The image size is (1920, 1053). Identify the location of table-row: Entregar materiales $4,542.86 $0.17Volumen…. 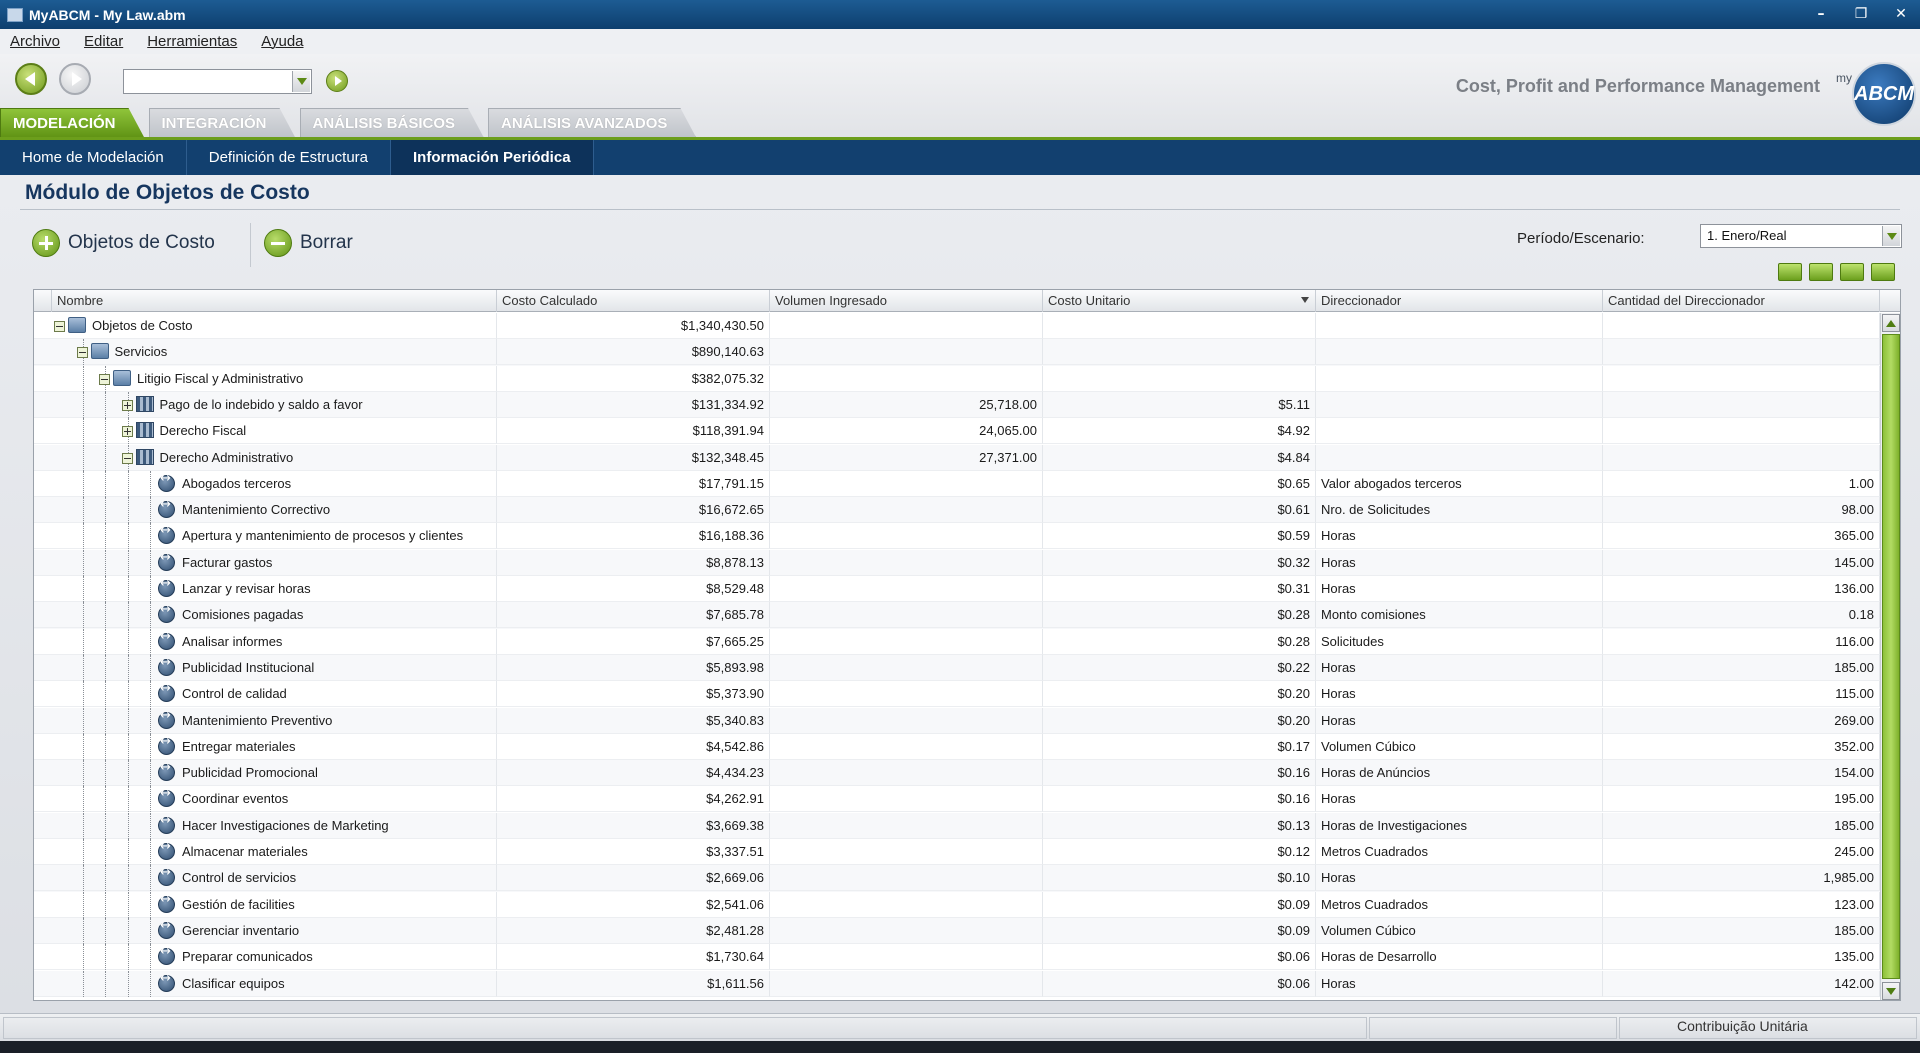
(957, 746).